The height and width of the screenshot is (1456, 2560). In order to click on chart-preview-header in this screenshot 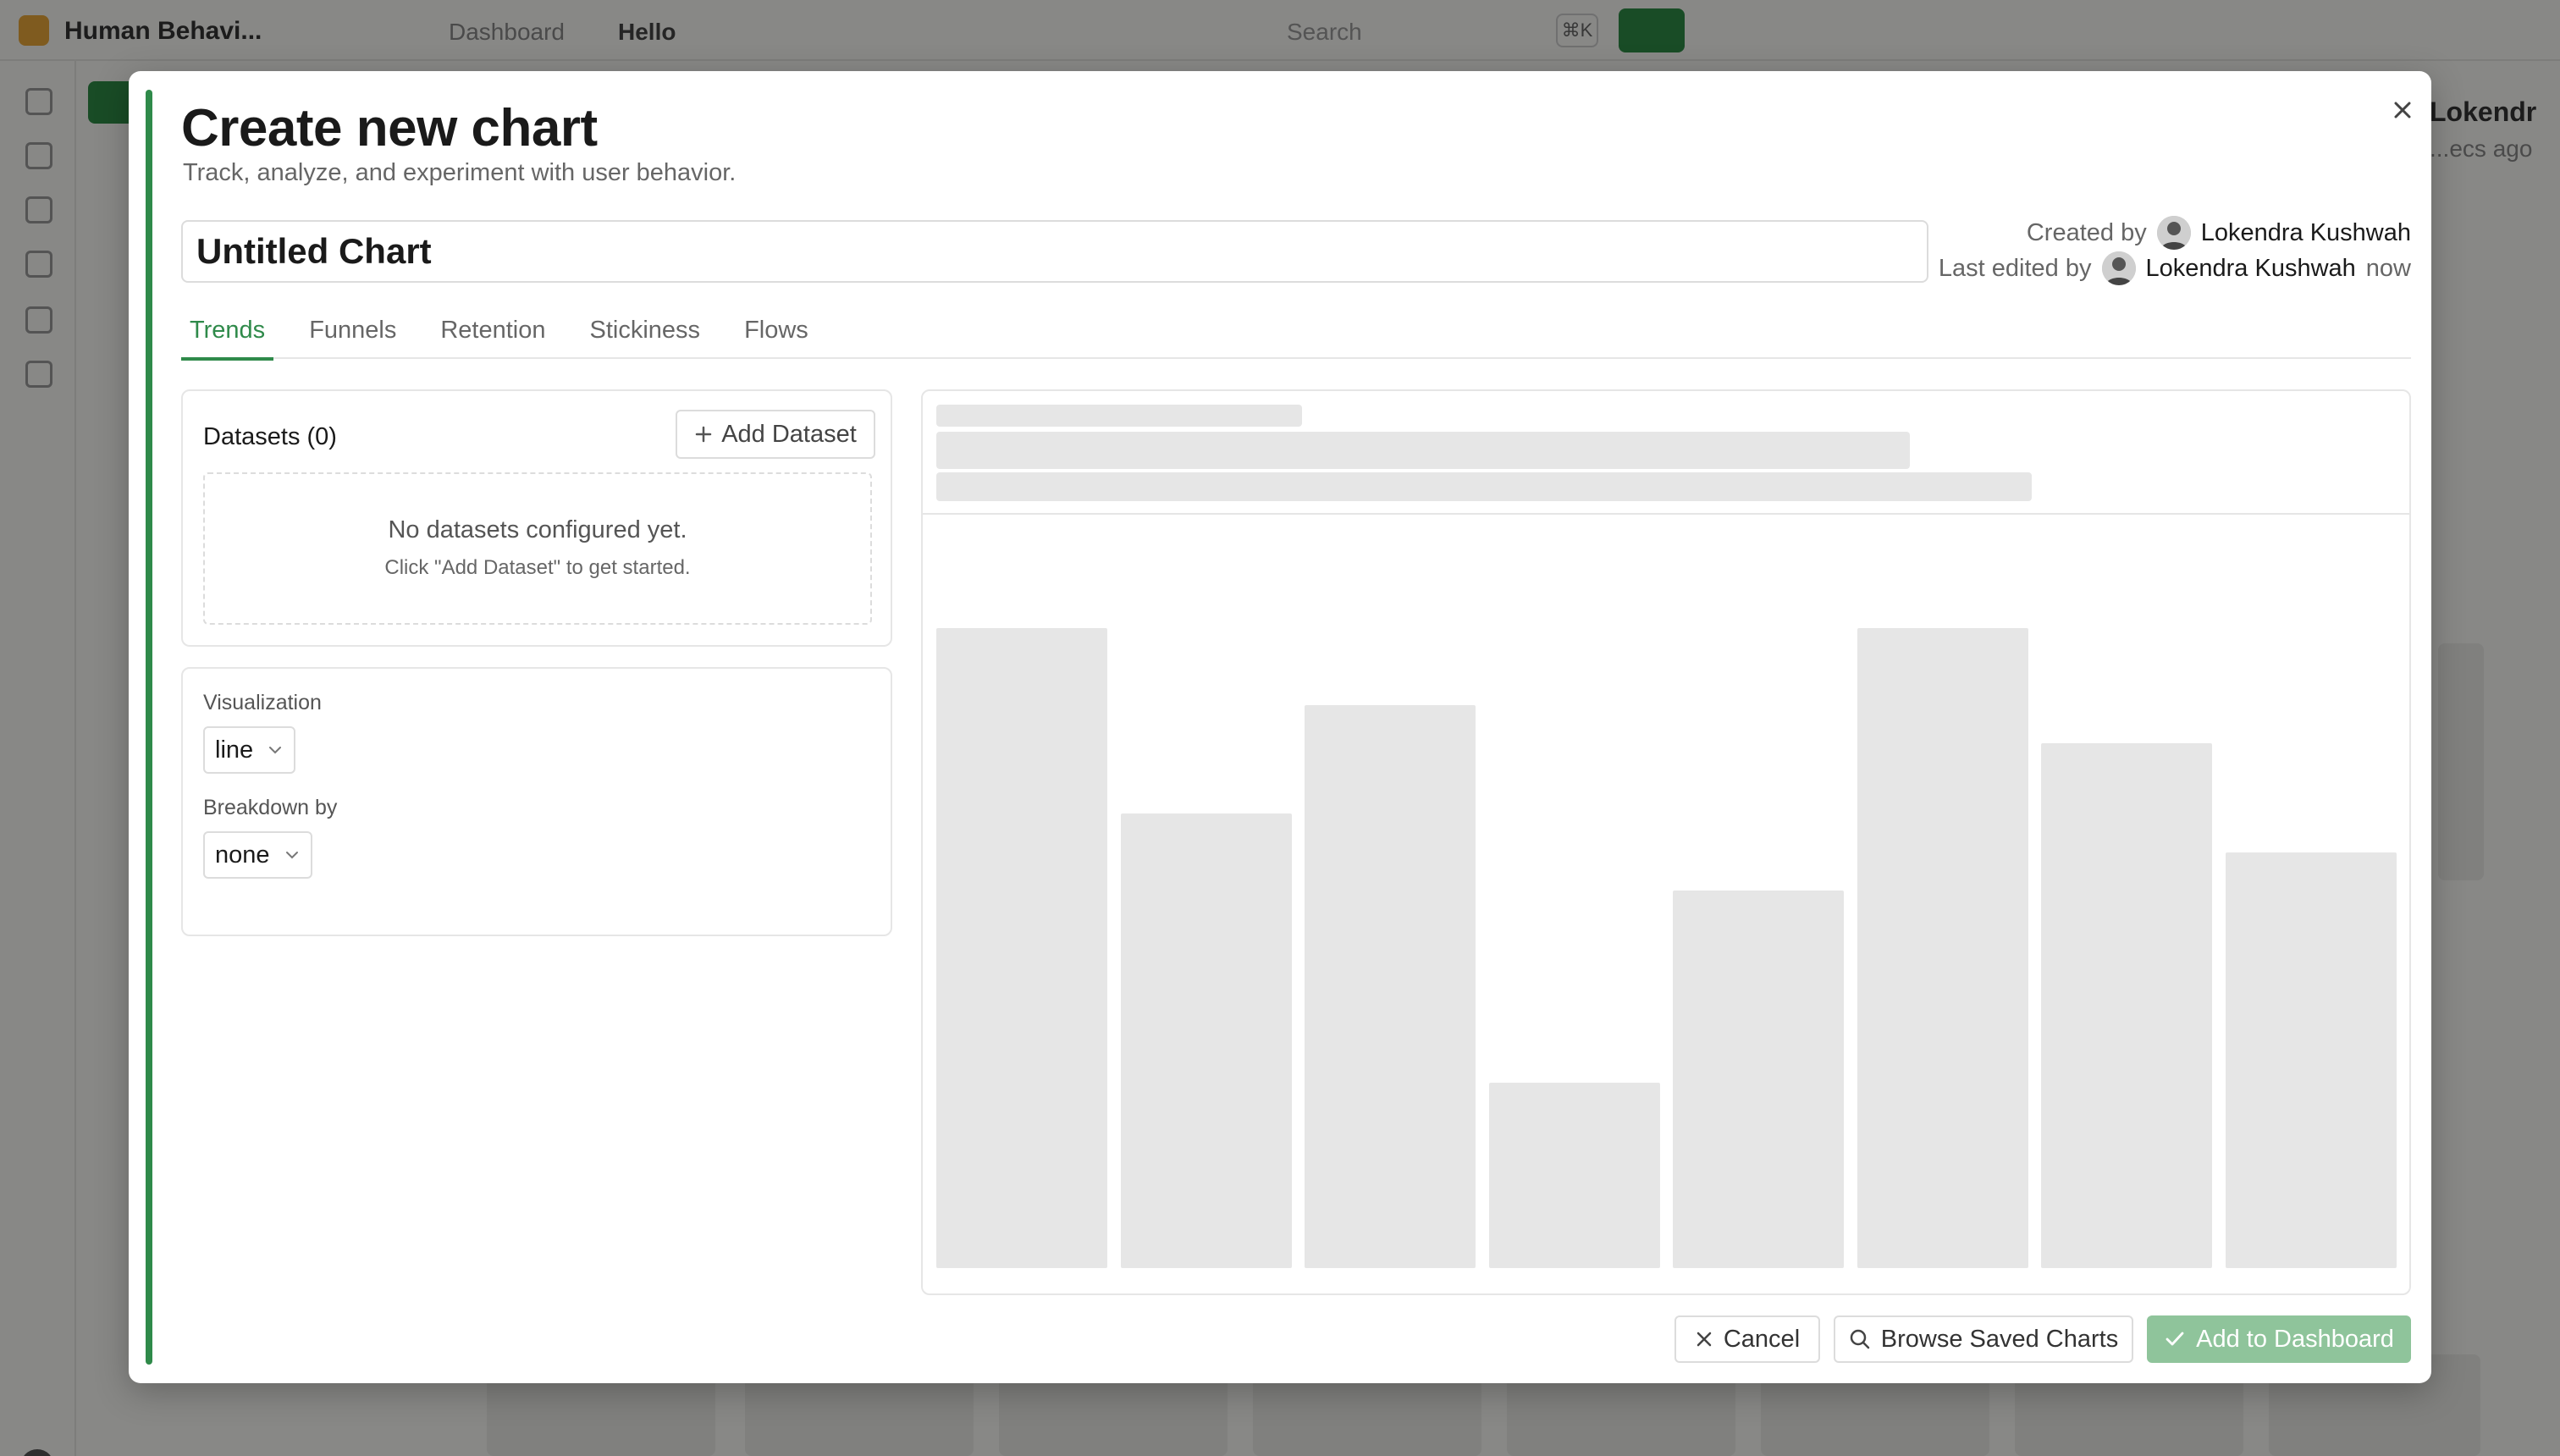, I will do `click(1666, 453)`.